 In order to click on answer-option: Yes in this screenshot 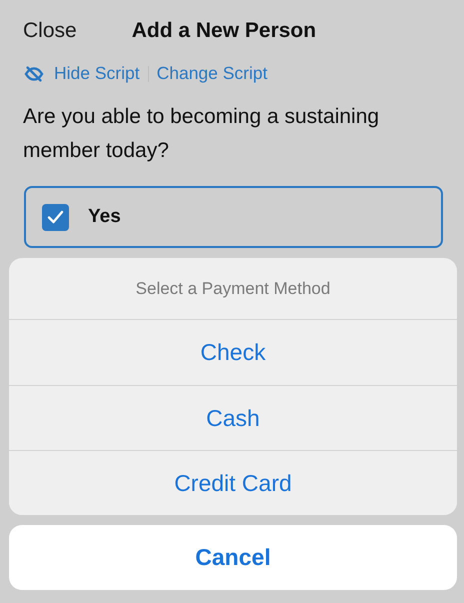, I will do `click(233, 217)`.